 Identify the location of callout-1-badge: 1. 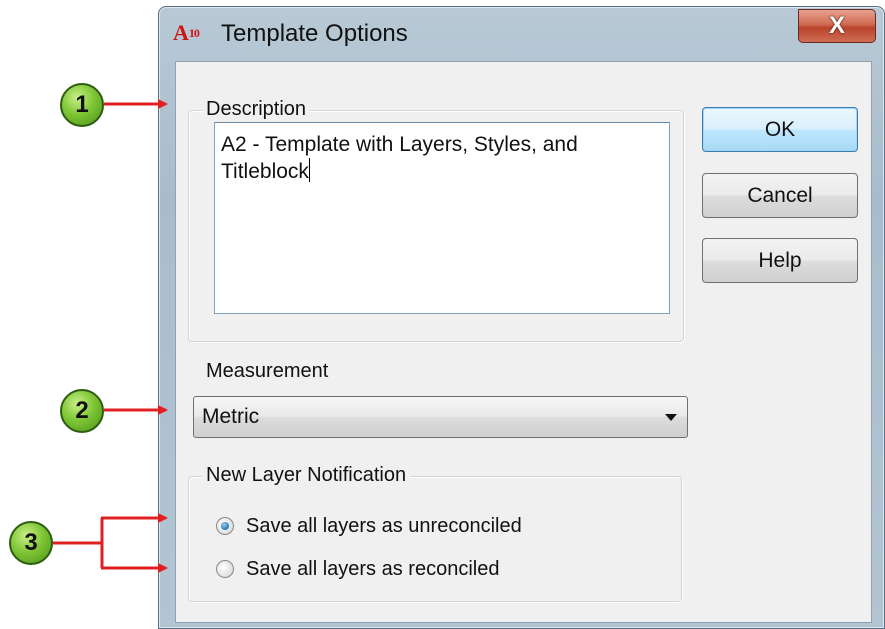
(82, 105).